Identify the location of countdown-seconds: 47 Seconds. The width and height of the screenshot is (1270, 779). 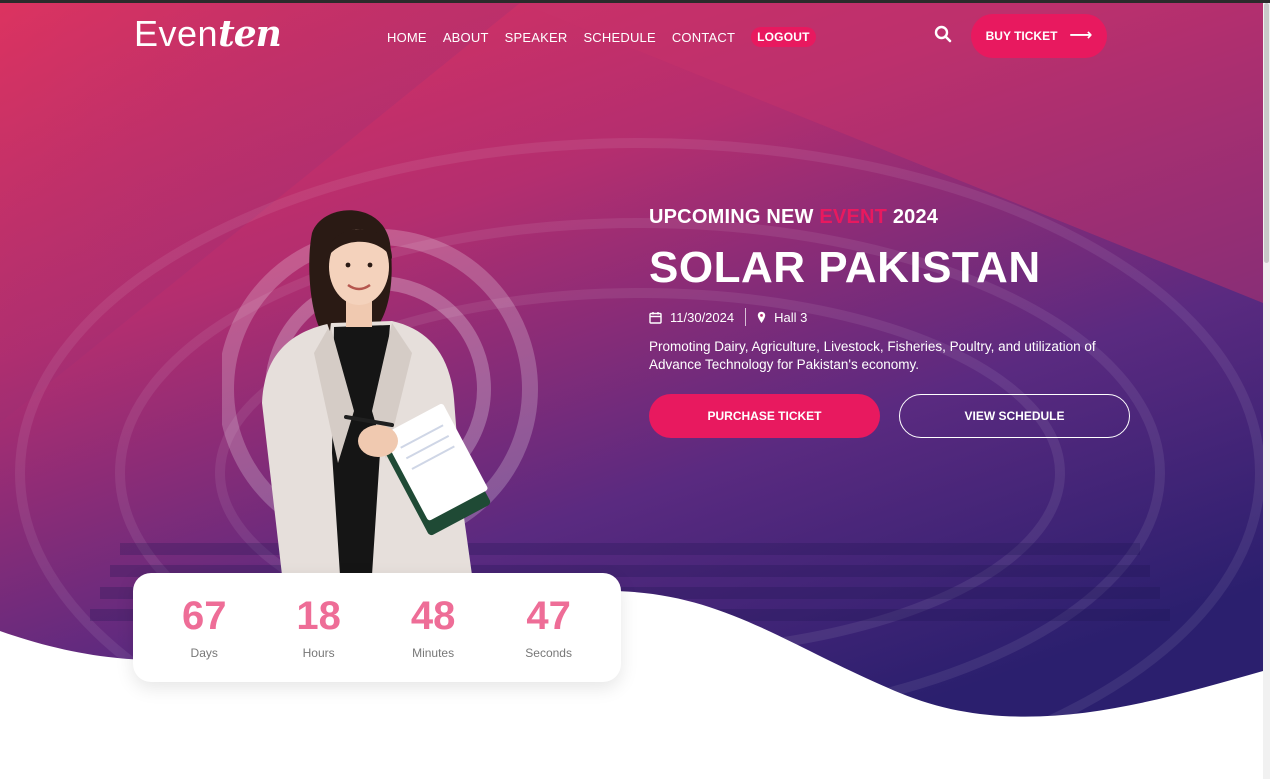
(548, 628).